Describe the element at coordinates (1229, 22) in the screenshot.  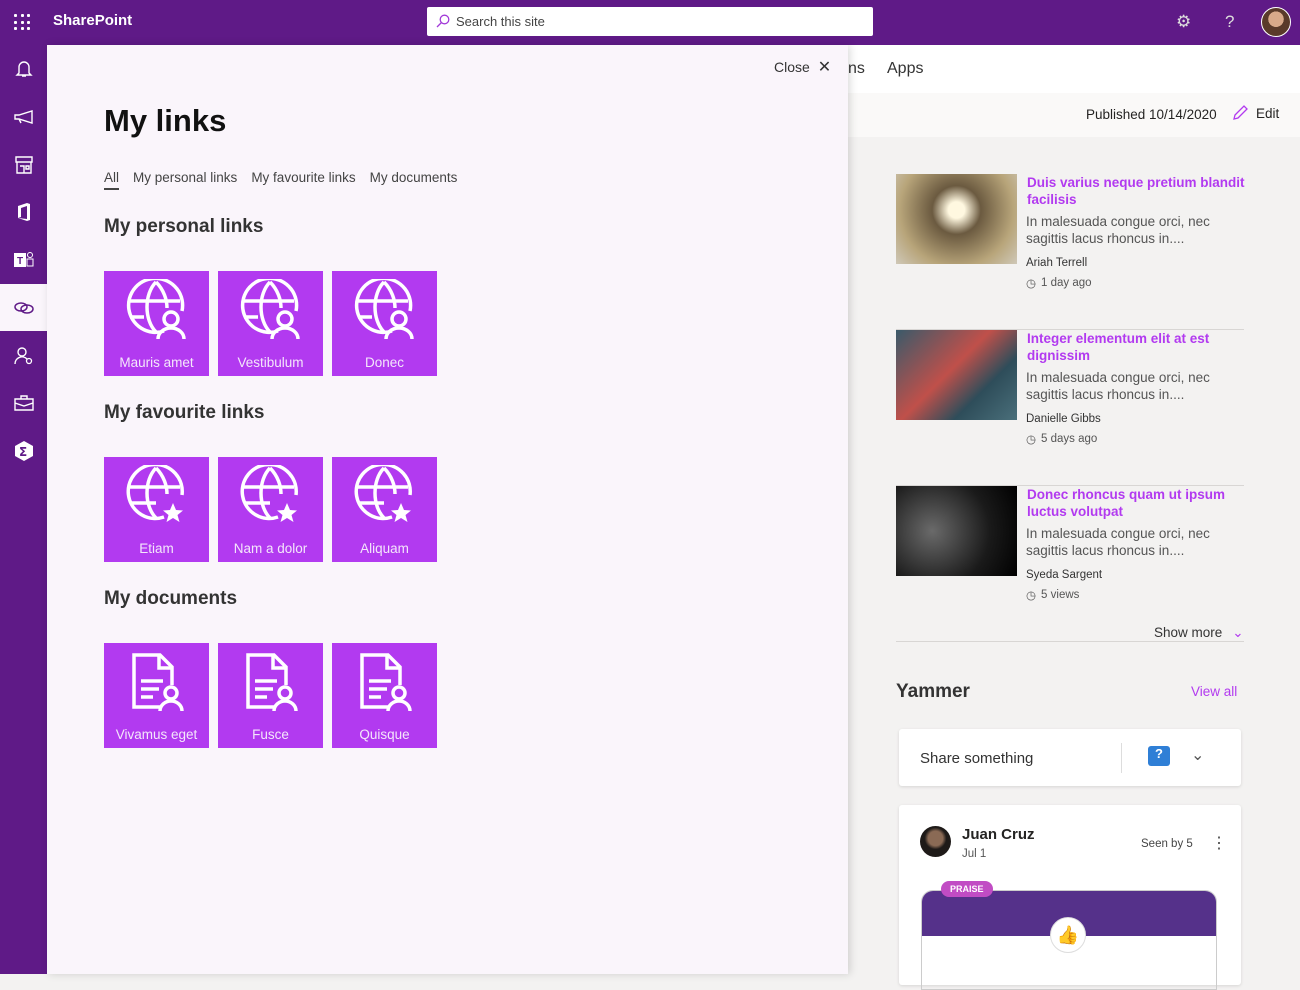
I see `help-icon: ?` at that location.